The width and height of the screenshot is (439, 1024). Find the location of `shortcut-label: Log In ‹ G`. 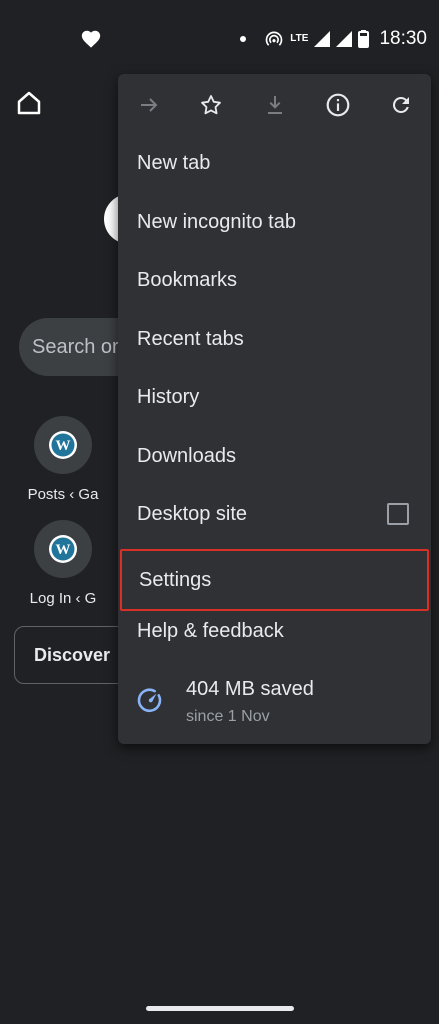

shortcut-label: Log In ‹ G is located at coordinates (63, 598).